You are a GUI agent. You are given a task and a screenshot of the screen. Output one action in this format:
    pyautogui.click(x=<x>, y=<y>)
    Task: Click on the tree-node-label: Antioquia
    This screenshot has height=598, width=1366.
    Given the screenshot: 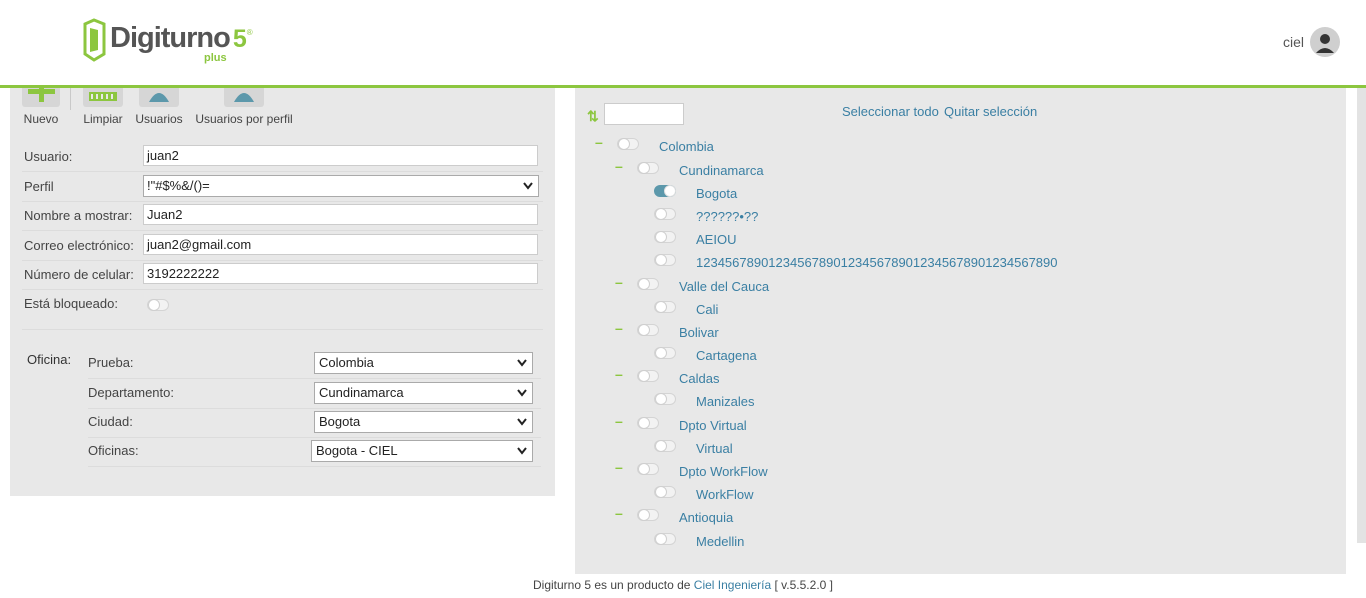 What is the action you would take?
    pyautogui.click(x=706, y=517)
    